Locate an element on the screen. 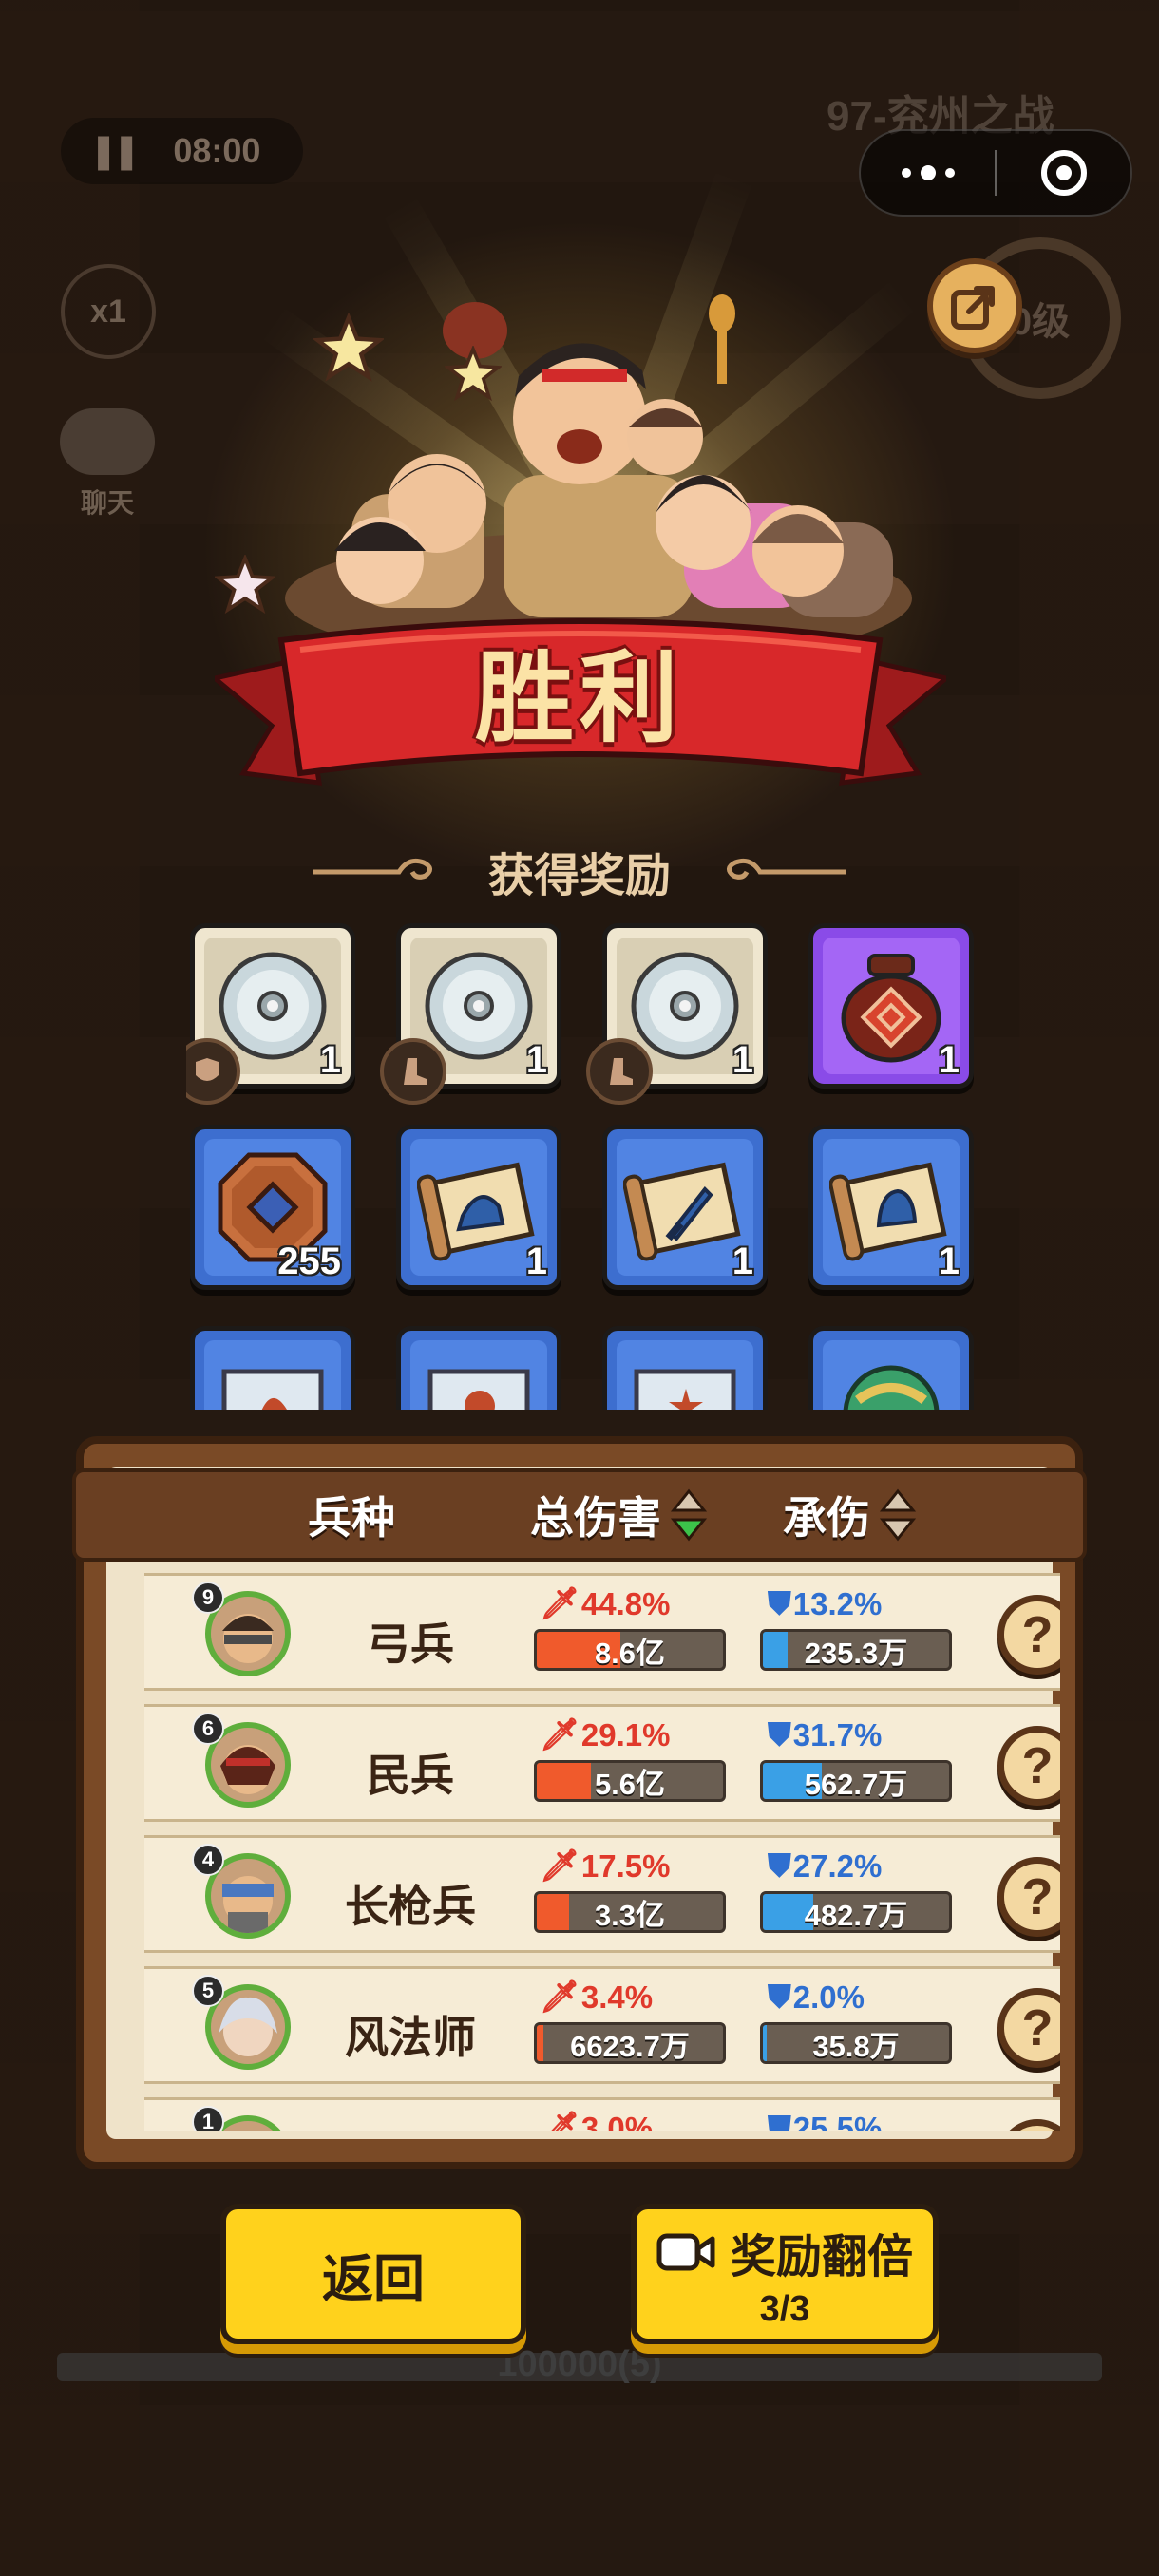 The image size is (1159, 2576). chat-label: 聊天 is located at coordinates (107, 503).